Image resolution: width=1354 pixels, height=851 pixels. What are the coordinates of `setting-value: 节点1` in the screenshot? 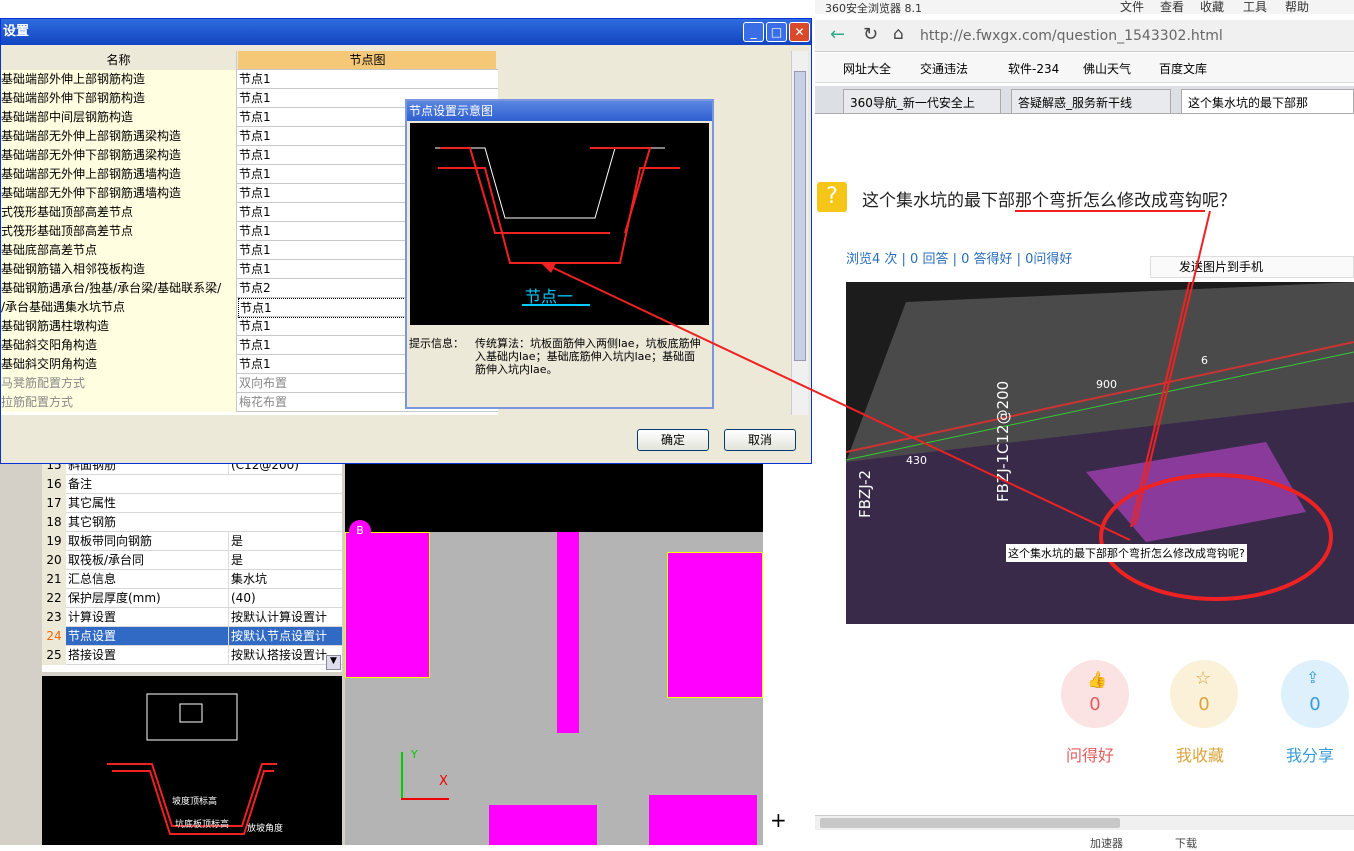 It's located at (367, 79).